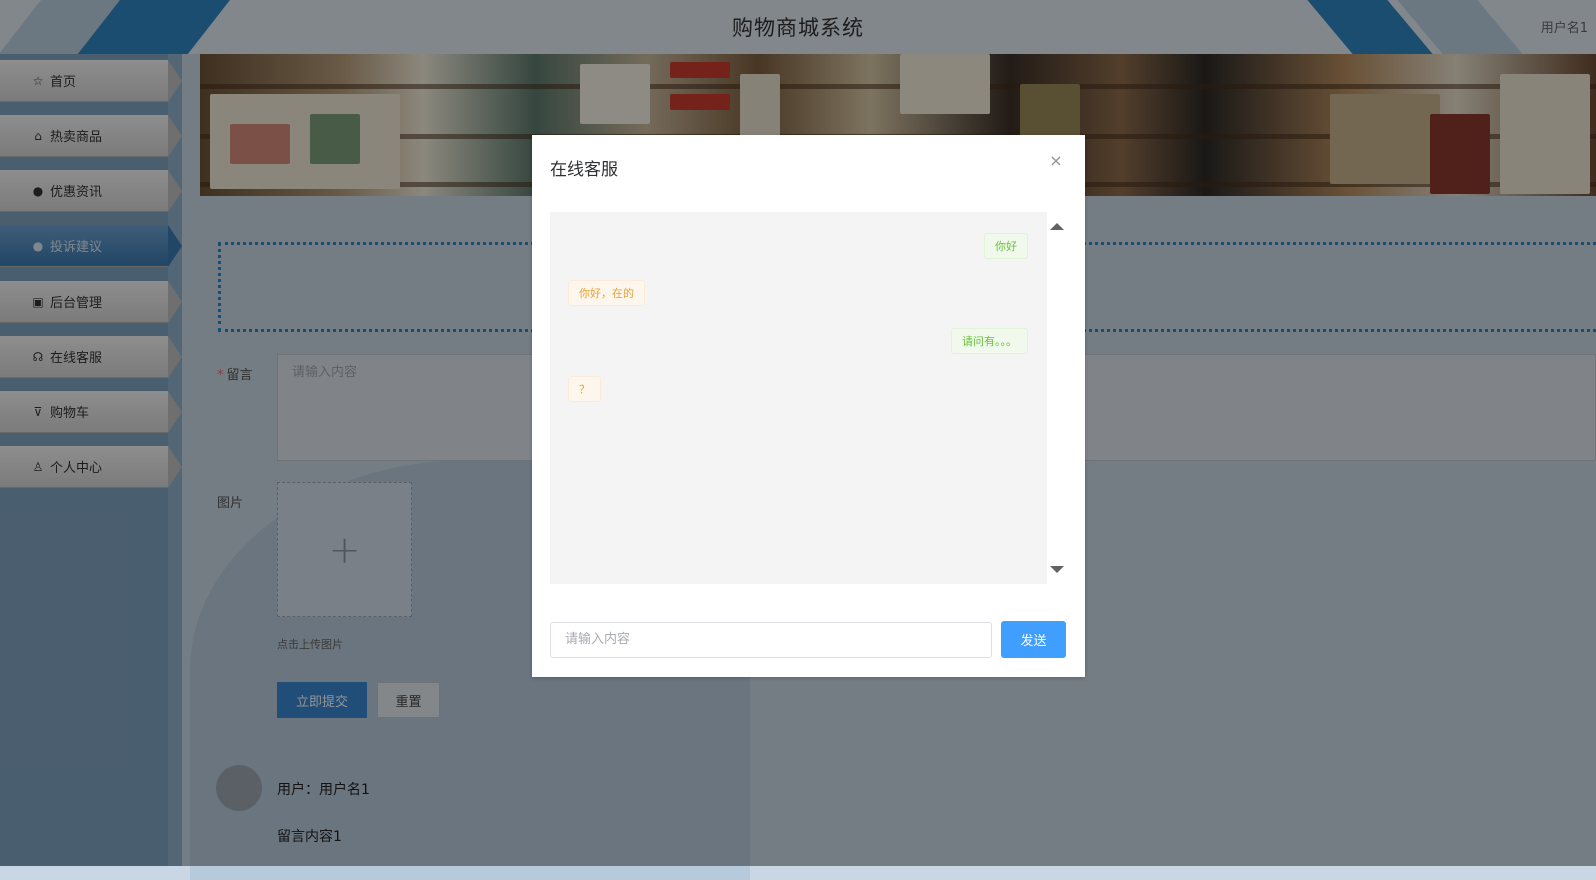 This screenshot has width=1596, height=880. What do you see at coordinates (1057, 226) in the screenshot?
I see `scroll-up-arrow-icon` at bounding box center [1057, 226].